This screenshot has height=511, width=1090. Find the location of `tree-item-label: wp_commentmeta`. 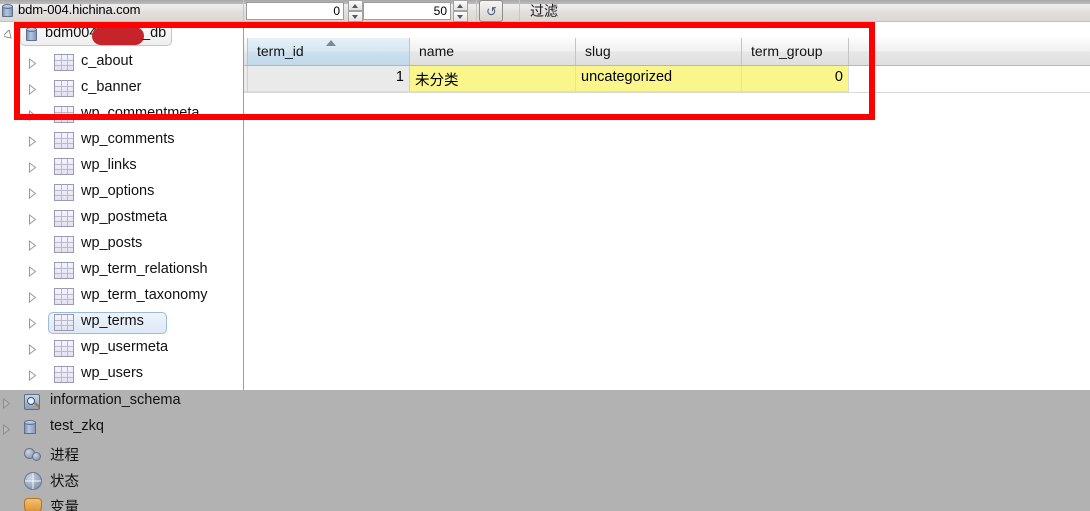

tree-item-label: wp_commentmeta is located at coordinates (140, 113).